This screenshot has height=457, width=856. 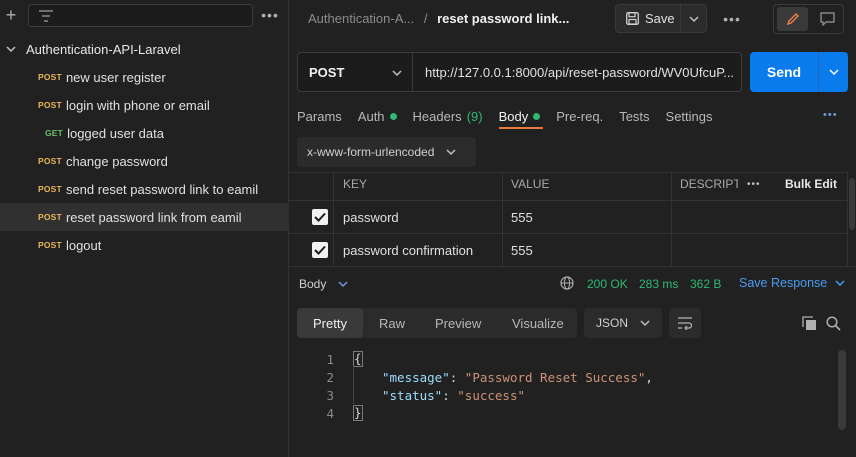 What do you see at coordinates (567, 283) in the screenshot?
I see `globe-icon` at bounding box center [567, 283].